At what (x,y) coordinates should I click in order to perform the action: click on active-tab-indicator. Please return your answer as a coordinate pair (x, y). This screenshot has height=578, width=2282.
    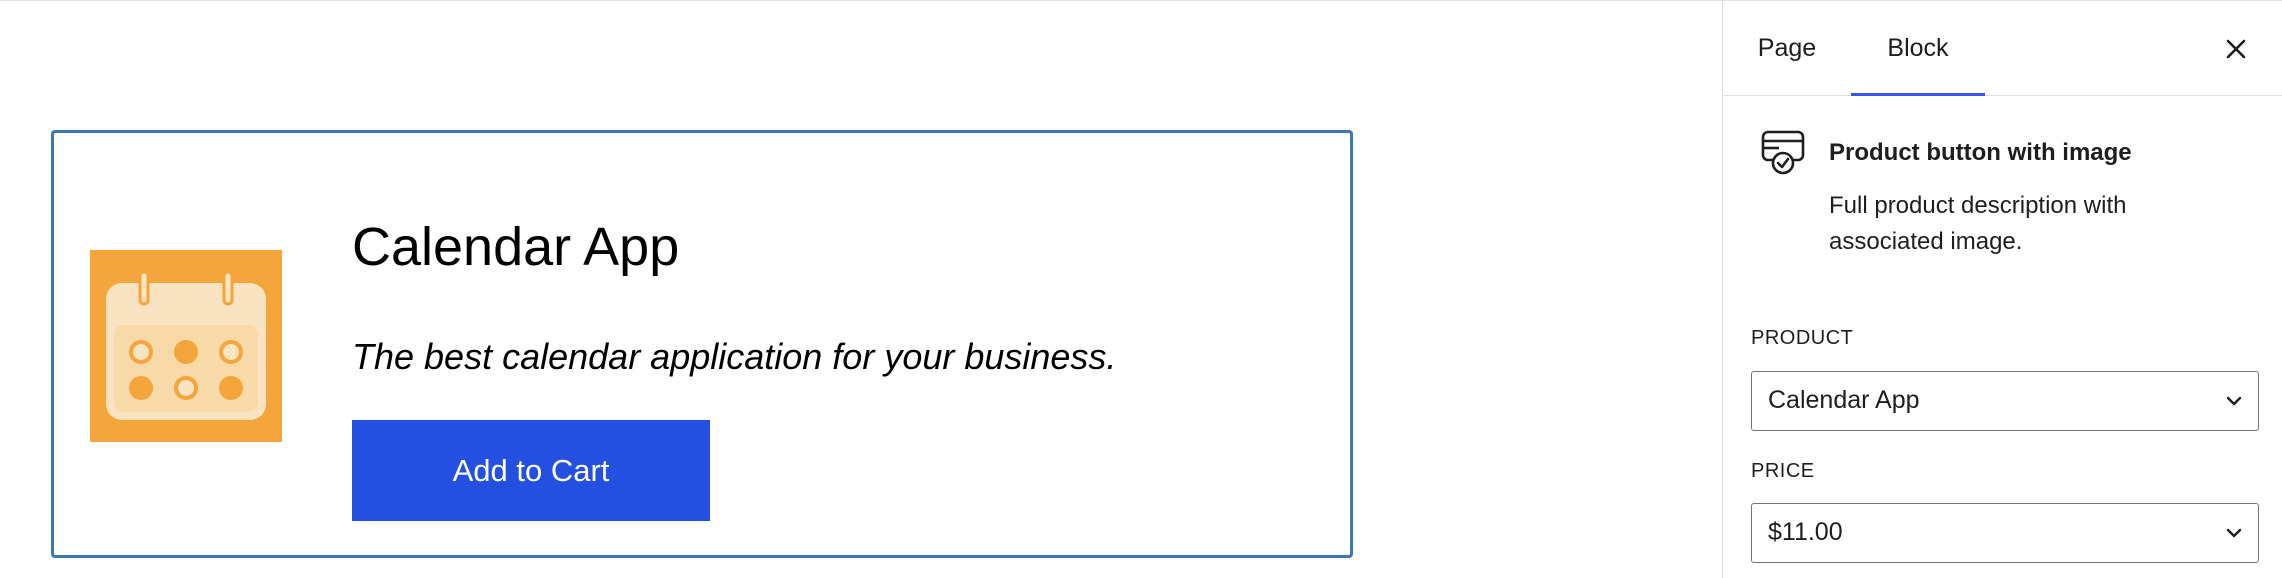
    Looking at the image, I should click on (1918, 94).